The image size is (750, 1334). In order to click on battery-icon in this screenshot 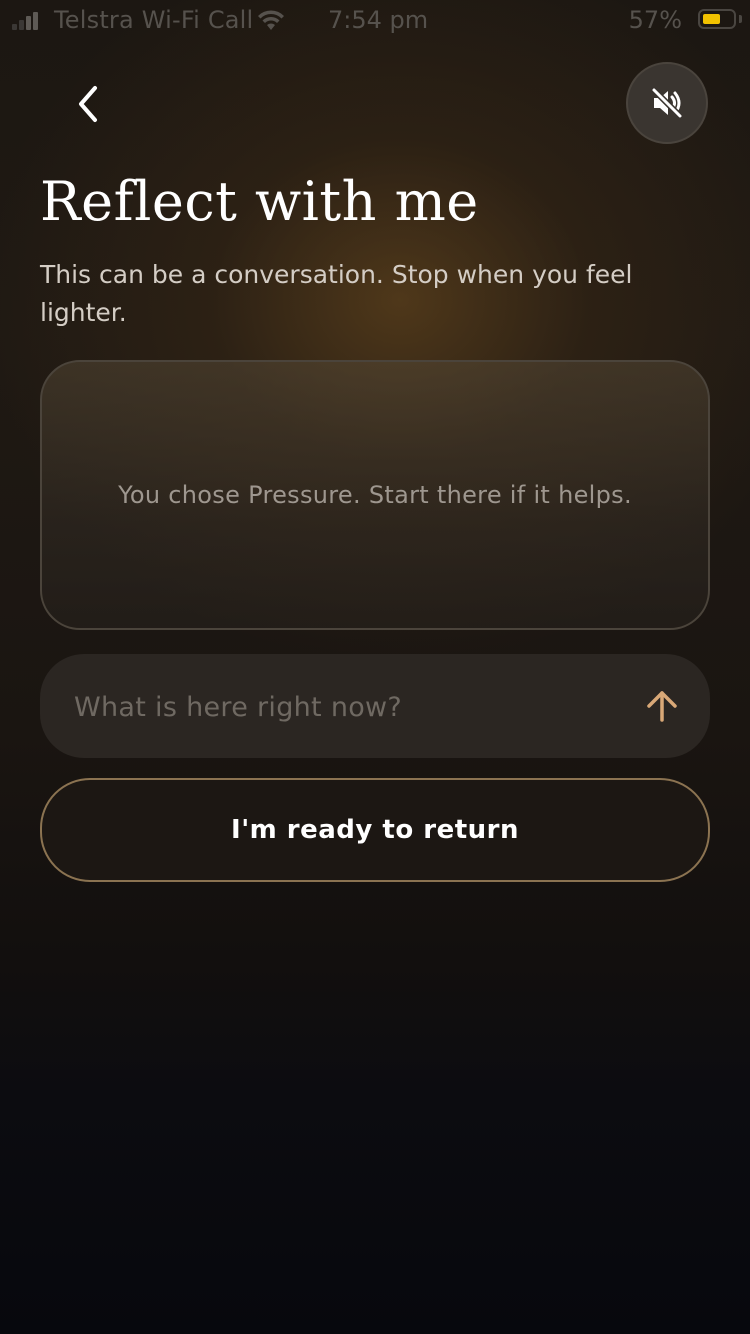, I will do `click(717, 19)`.